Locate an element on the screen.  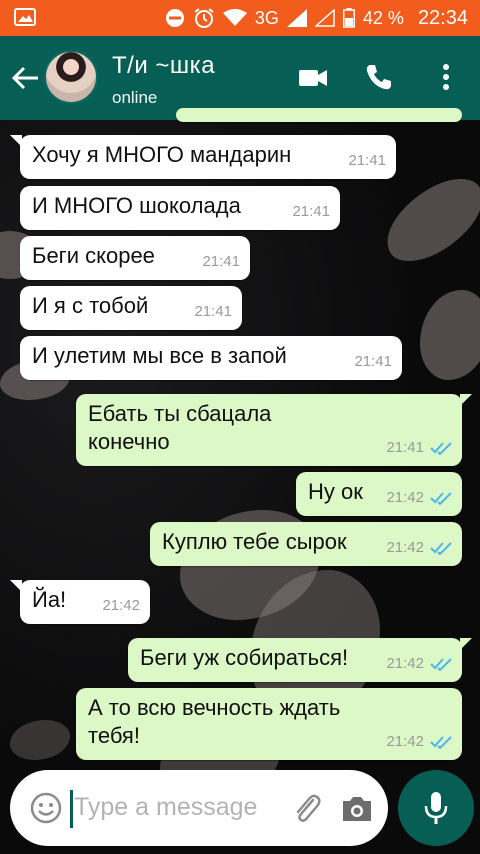
message-bubble-incoming: И я с тобой 21:41 is located at coordinates (131, 308).